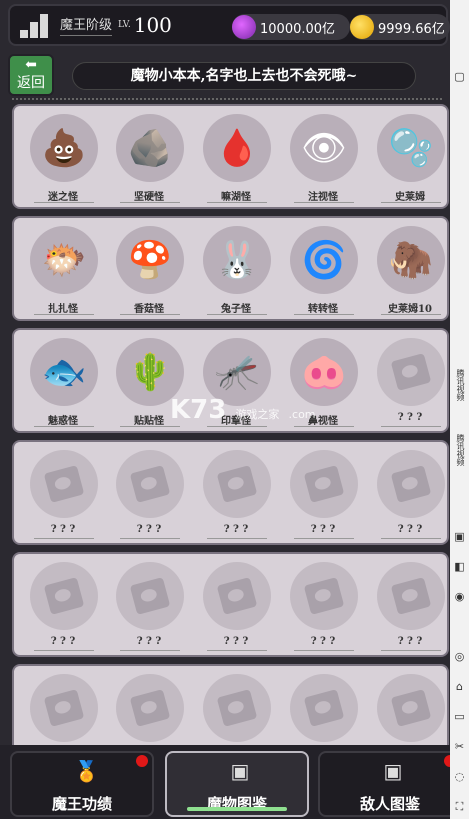 The image size is (469, 819). What do you see at coordinates (64, 148) in the screenshot?
I see `poop-monster-icon: 💩` at bounding box center [64, 148].